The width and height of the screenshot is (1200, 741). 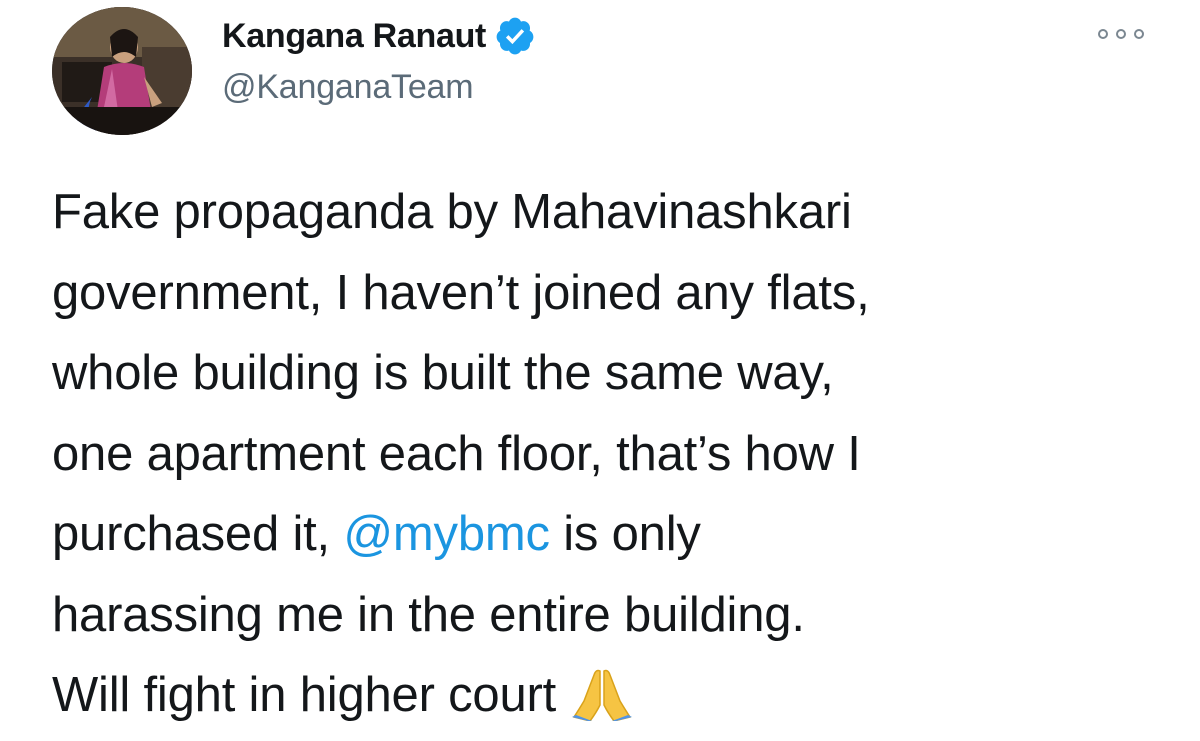 What do you see at coordinates (446, 534) in the screenshot?
I see `mention-link: @mybmc` at bounding box center [446, 534].